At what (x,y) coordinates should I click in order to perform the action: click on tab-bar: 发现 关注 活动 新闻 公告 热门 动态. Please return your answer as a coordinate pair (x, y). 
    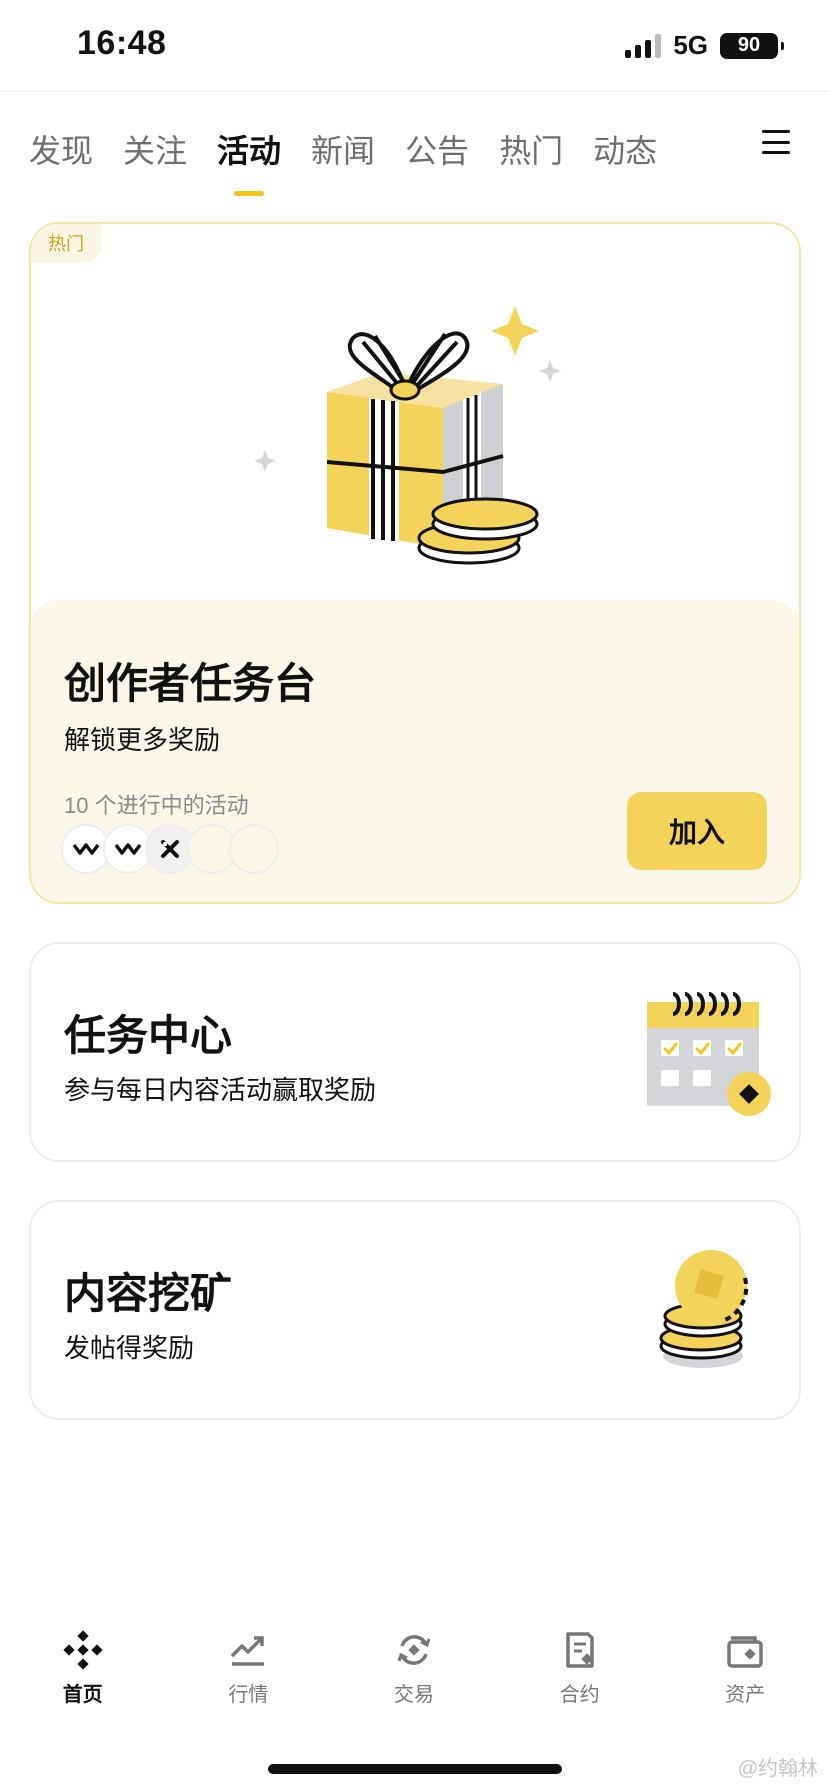
    Looking at the image, I should click on (343, 161).